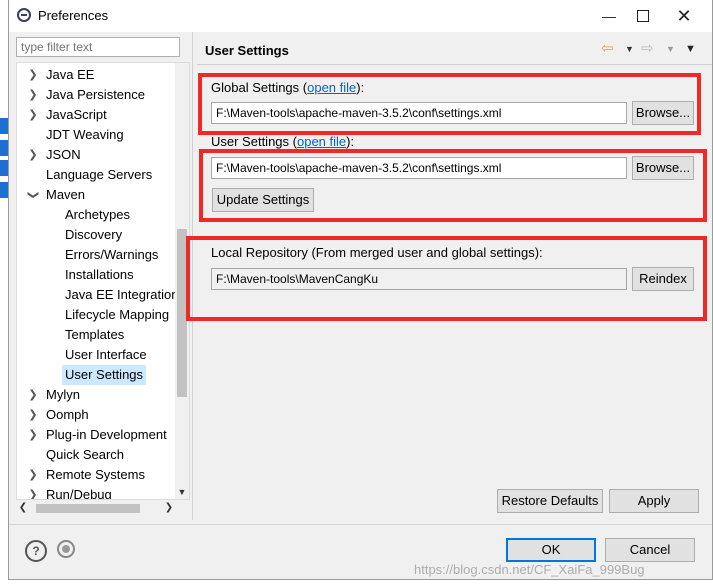 The image size is (713, 587). Describe the element at coordinates (99, 275) in the screenshot. I see `tree-item-installations: Installations` at that location.